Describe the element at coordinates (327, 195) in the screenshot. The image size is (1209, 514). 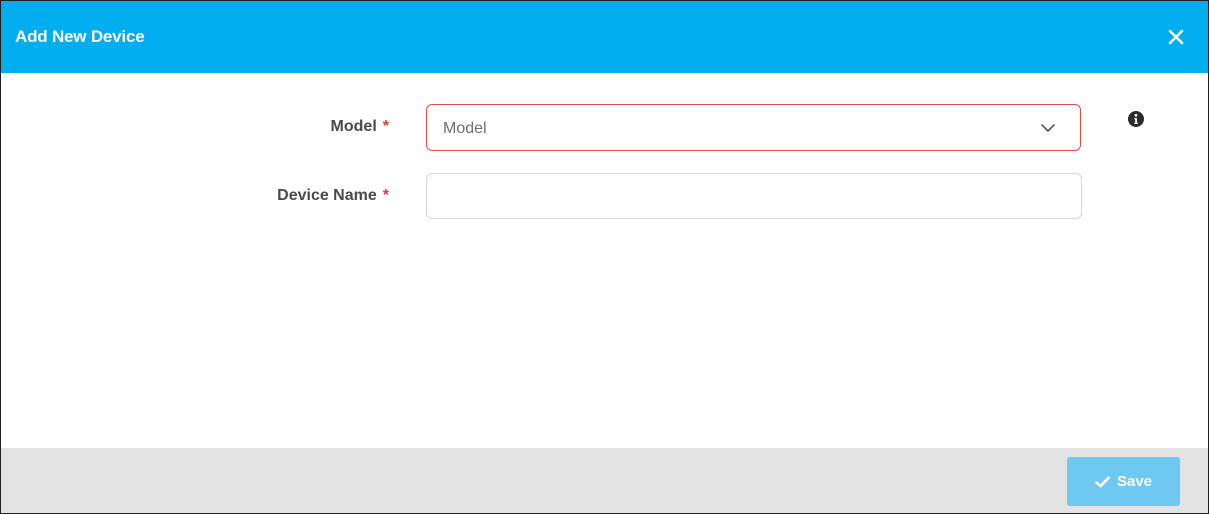
I see `device-name-label-text: Device Name` at that location.